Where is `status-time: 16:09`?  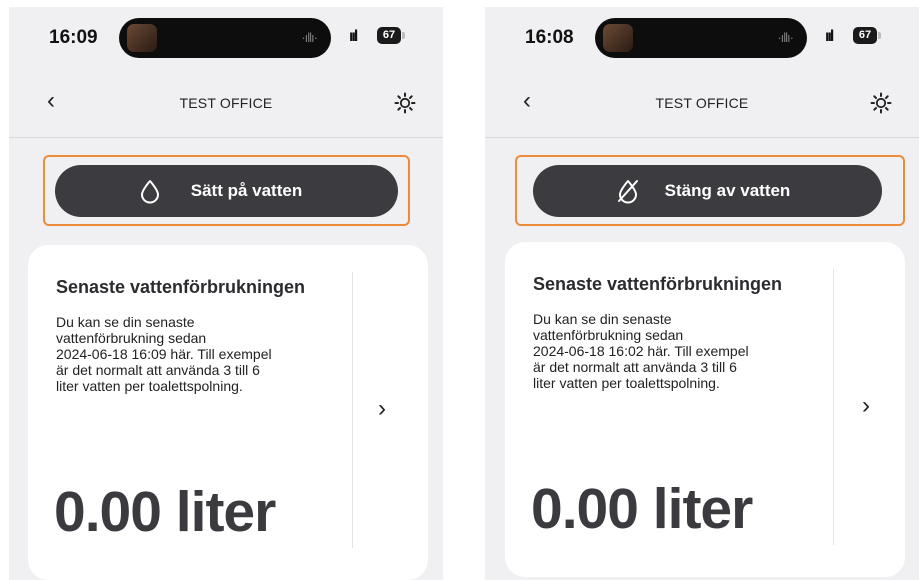
status-time: 16:09 is located at coordinates (73, 37).